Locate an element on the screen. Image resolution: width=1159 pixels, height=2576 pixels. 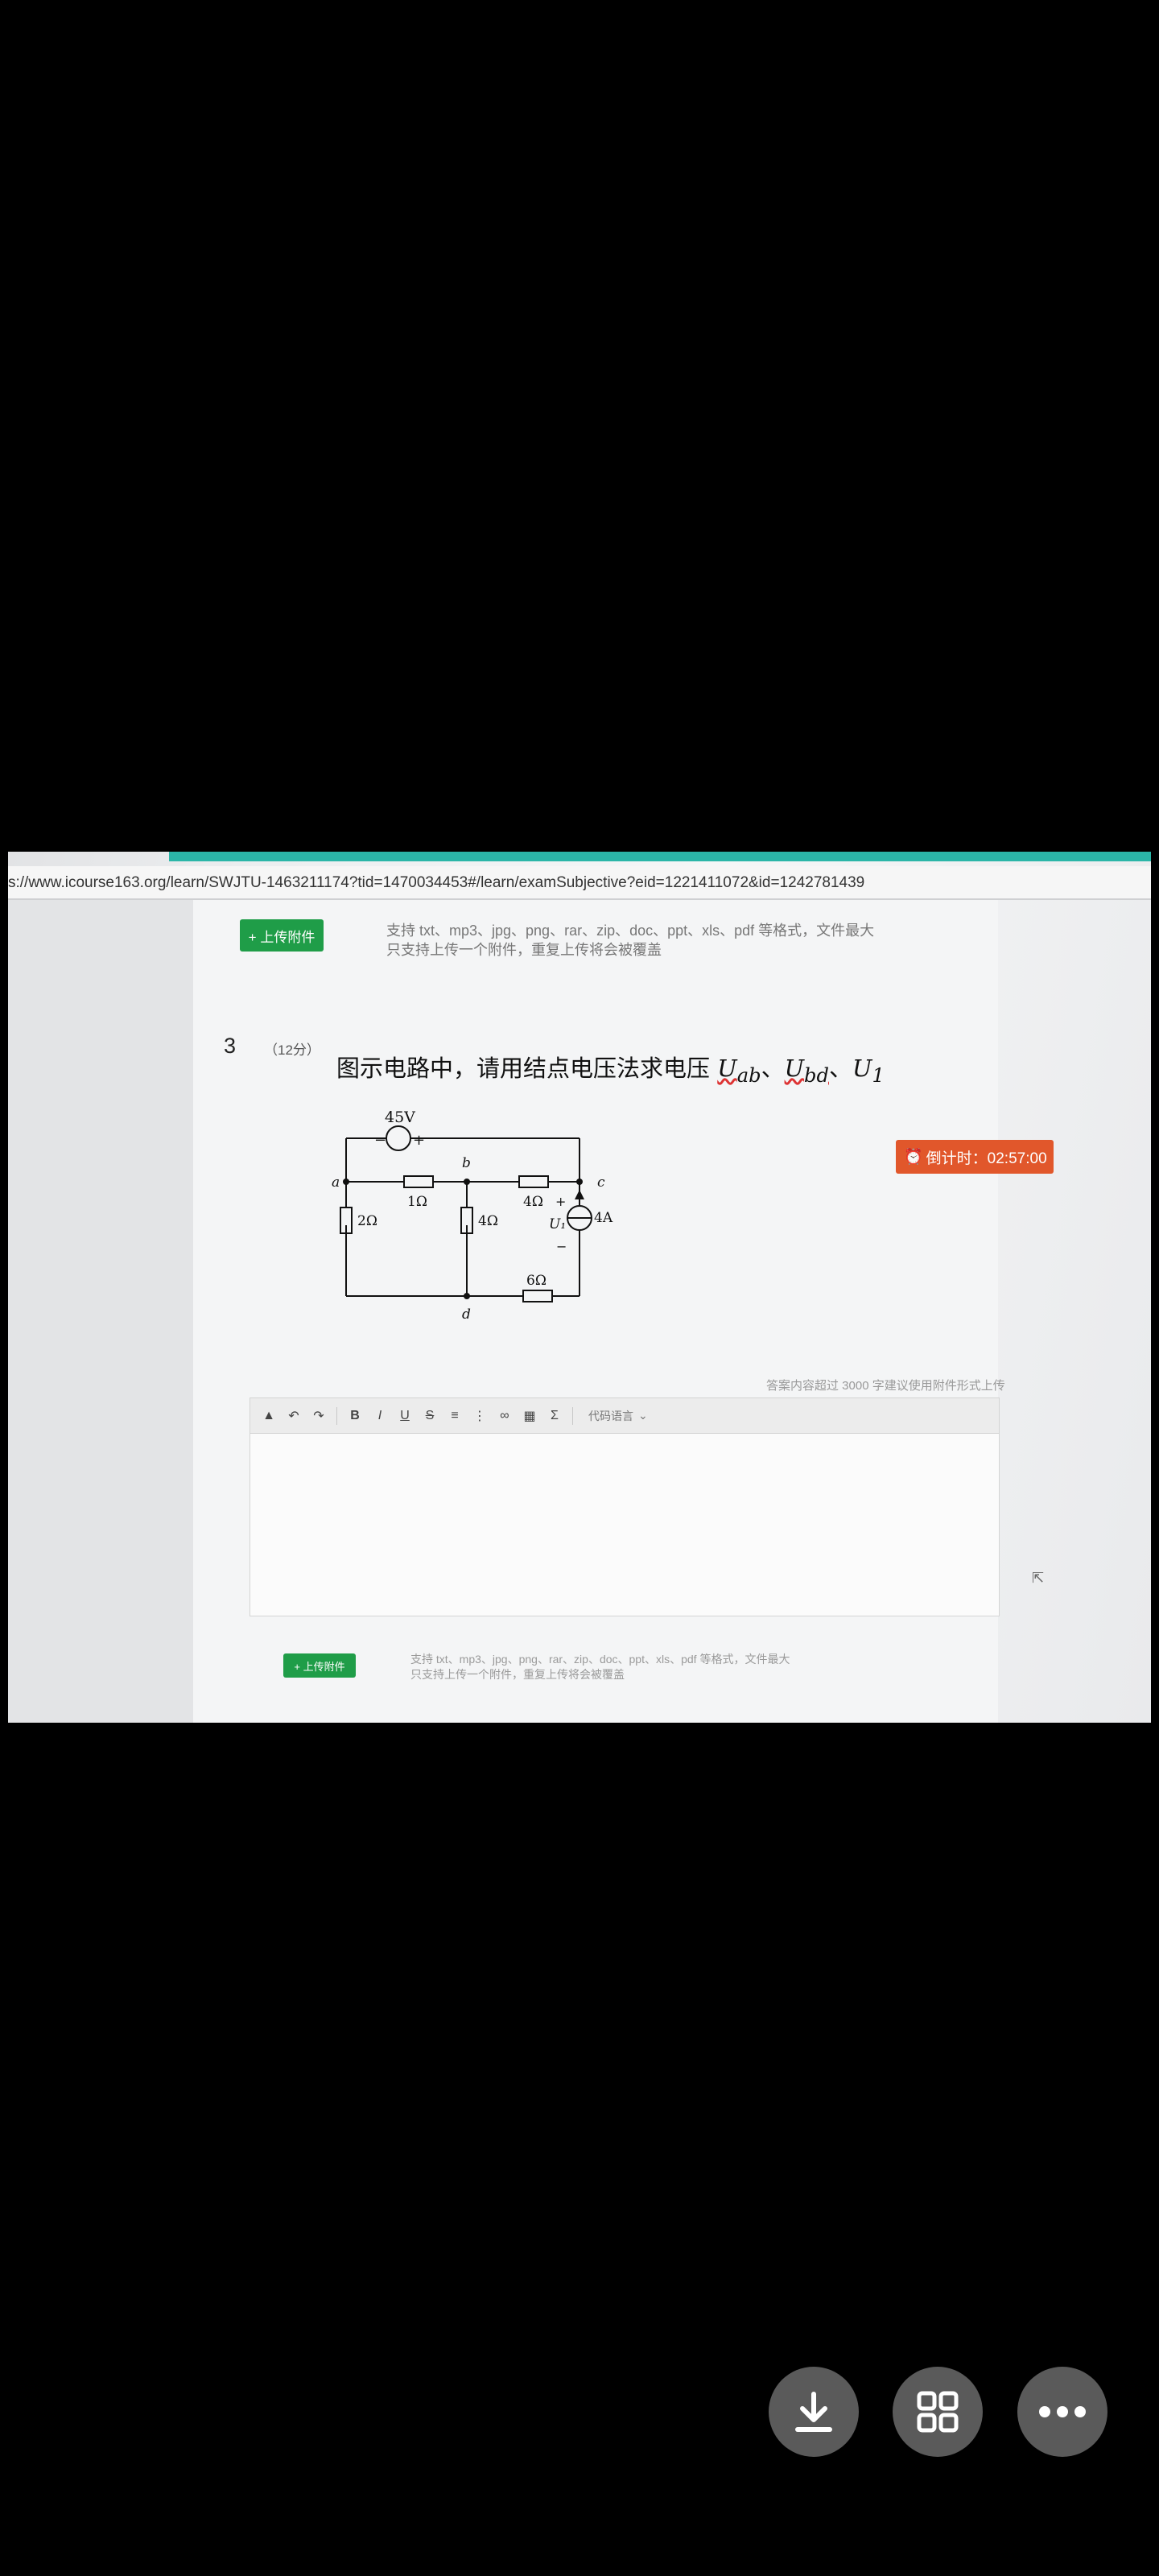
download-icon is located at coordinates (813, 2412).